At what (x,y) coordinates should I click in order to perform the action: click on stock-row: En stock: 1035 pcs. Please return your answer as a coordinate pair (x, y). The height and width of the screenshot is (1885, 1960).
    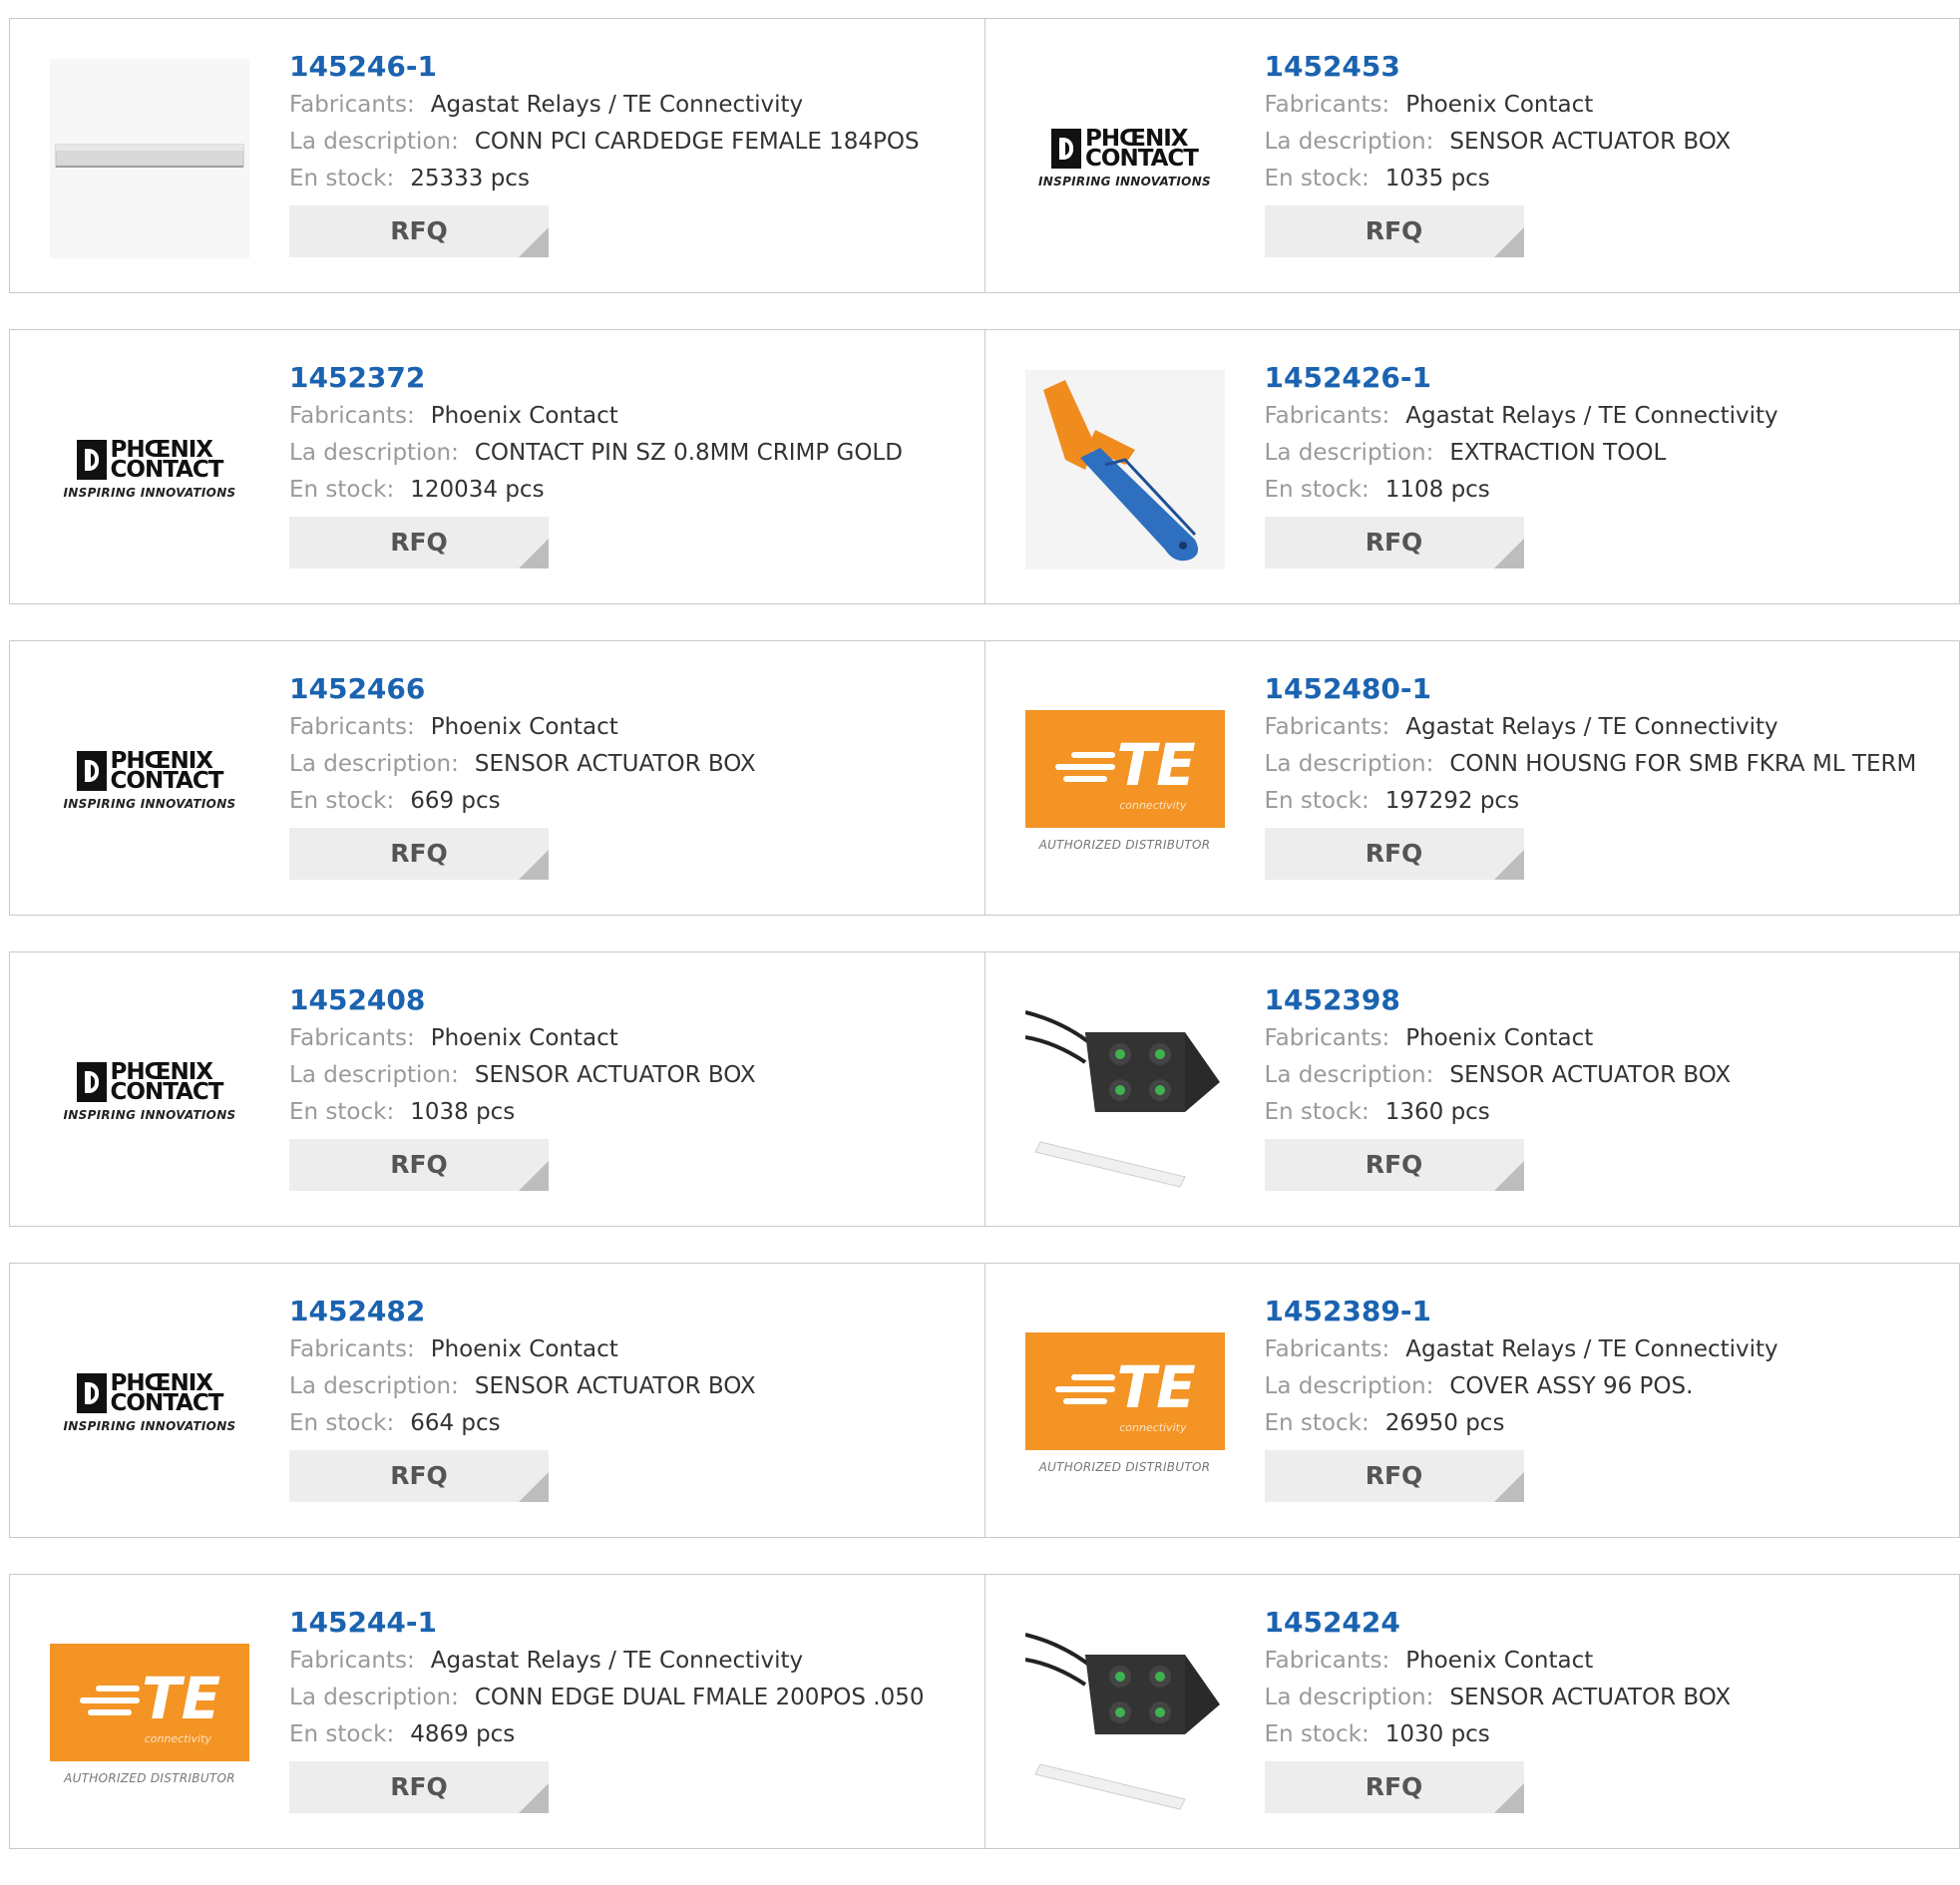
    Looking at the image, I should click on (1608, 179).